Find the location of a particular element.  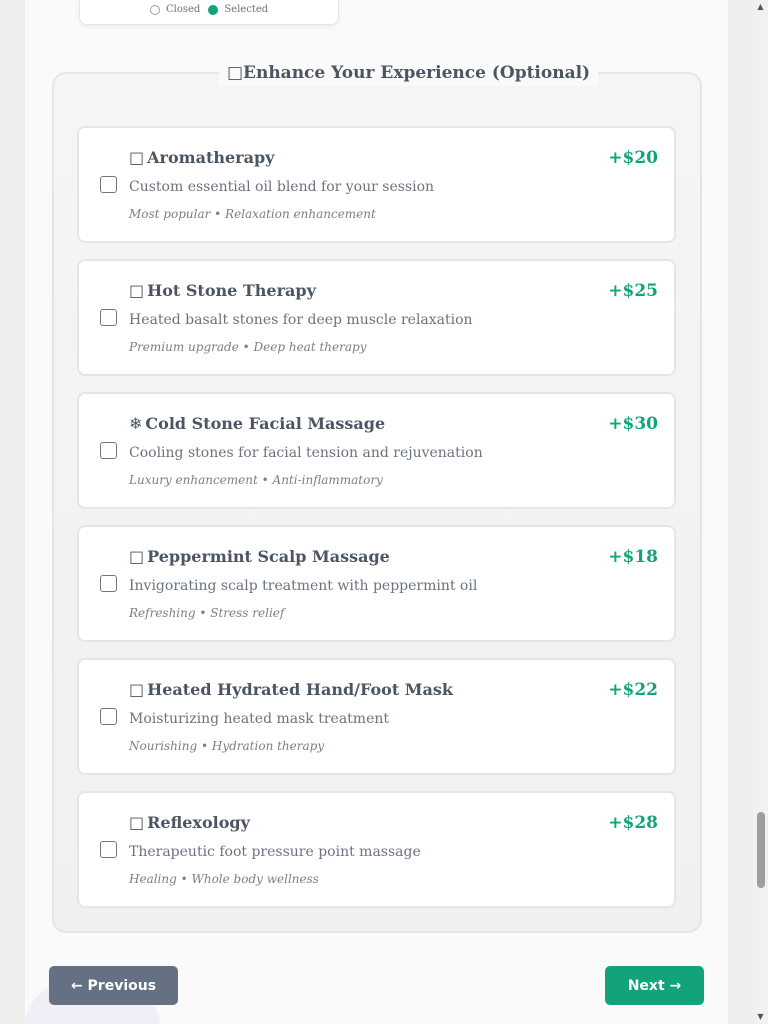

aromatherapy-icon: □ is located at coordinates (137, 157).